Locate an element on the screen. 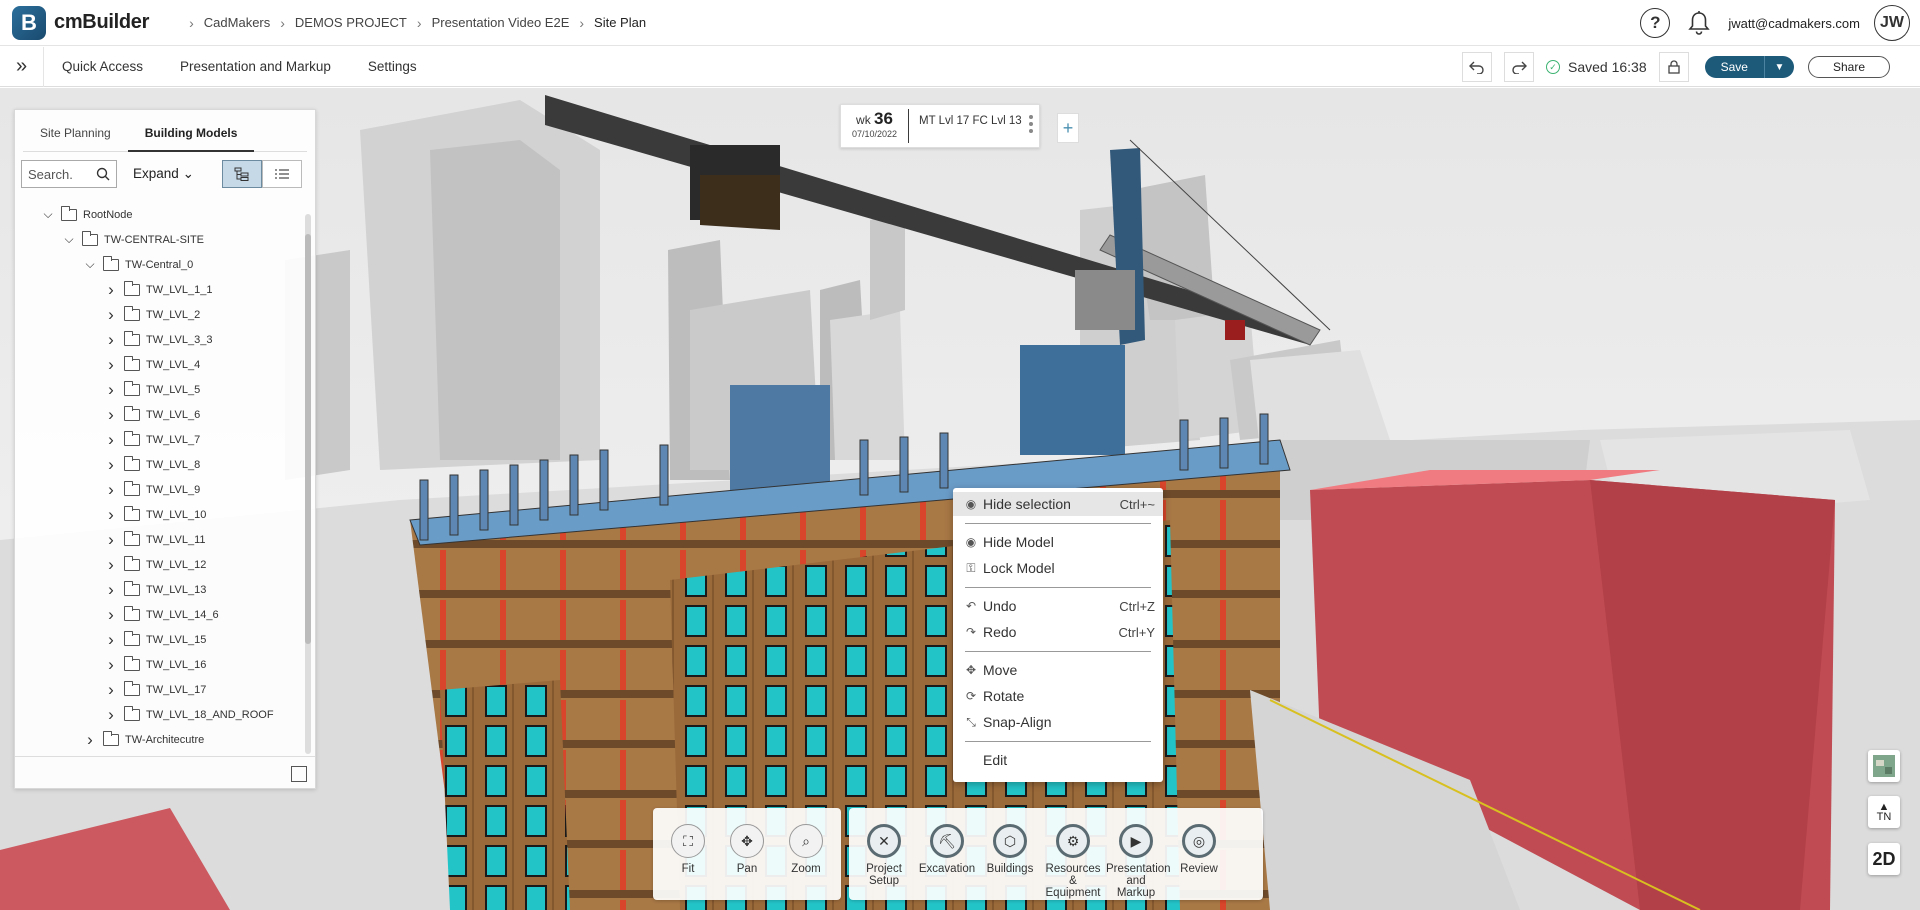  app-logo: B cmBuilder is located at coordinates (80, 22).